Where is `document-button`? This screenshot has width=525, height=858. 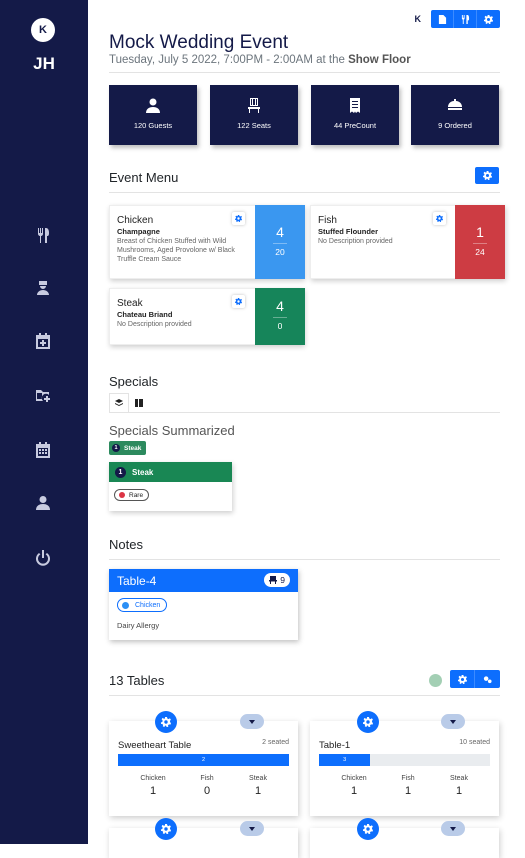
document-button is located at coordinates (442, 19).